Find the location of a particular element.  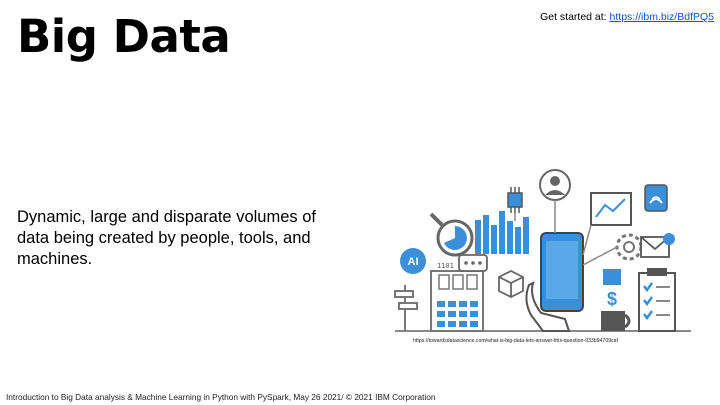

checklist-icon is located at coordinates (657, 300).